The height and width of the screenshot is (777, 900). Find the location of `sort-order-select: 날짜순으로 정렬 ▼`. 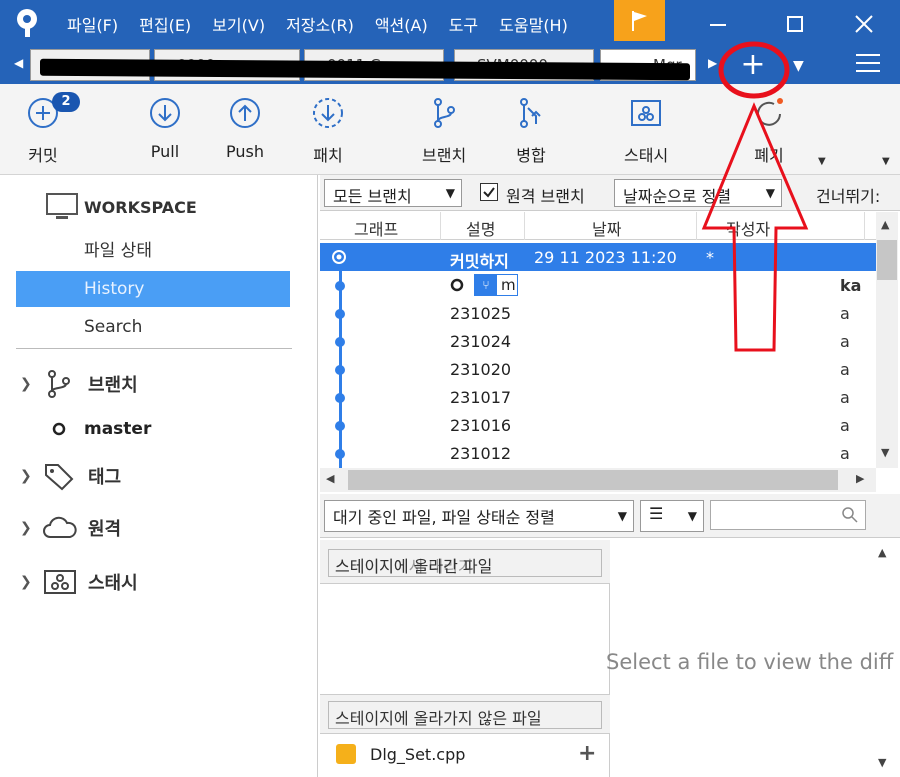

sort-order-select: 날짜순으로 정렬 ▼ is located at coordinates (698, 193).